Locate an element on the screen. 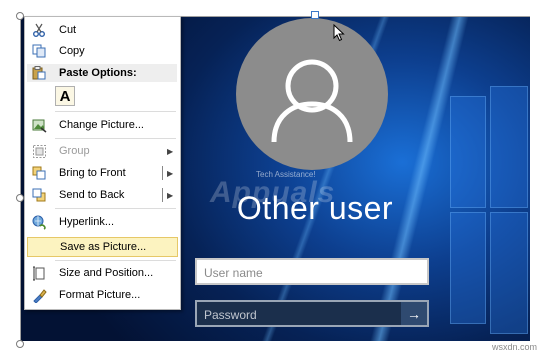 The image size is (543, 356). resize-handle-bottom-left is located at coordinates (20, 344).